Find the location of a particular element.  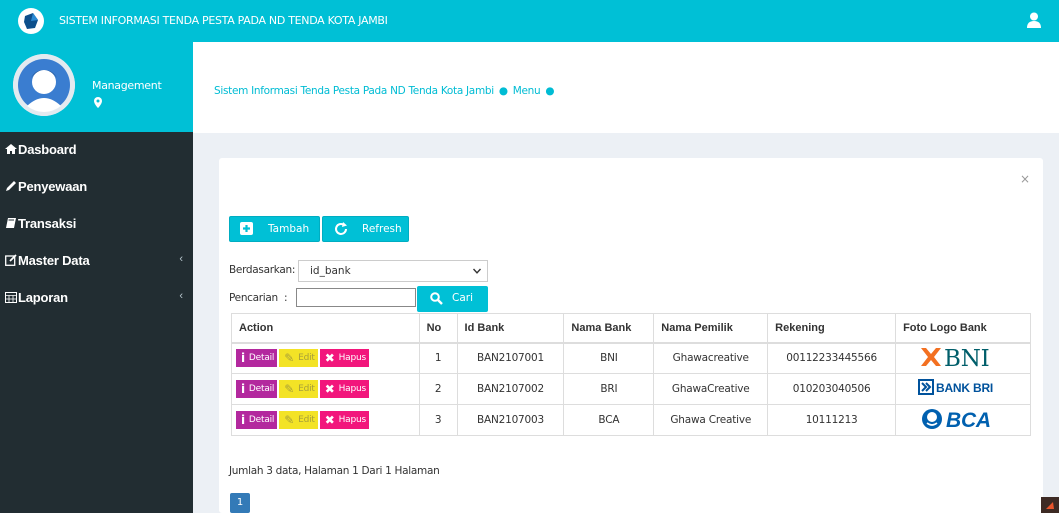

sidebar-item-label: Laporan is located at coordinates (43, 297).